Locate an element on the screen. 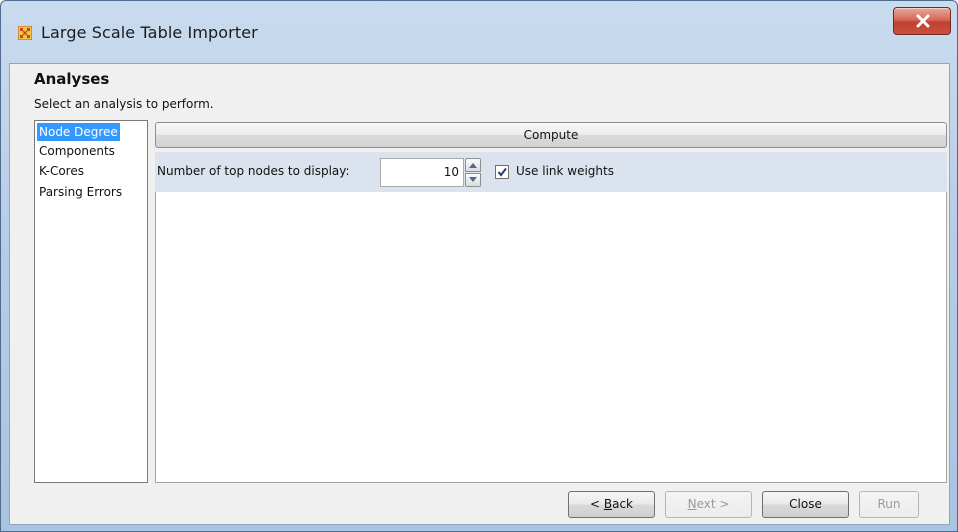 The image size is (958, 532). list-item-k-cores: K-Cores is located at coordinates (61, 171).